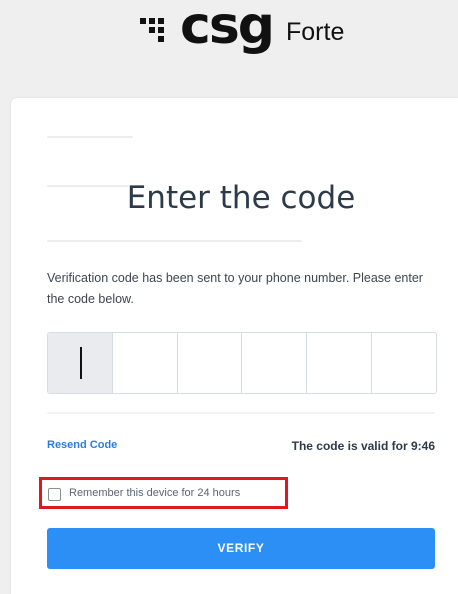 The width and height of the screenshot is (458, 594). What do you see at coordinates (157, 34) in the screenshot?
I see `logo-mark-icon` at bounding box center [157, 34].